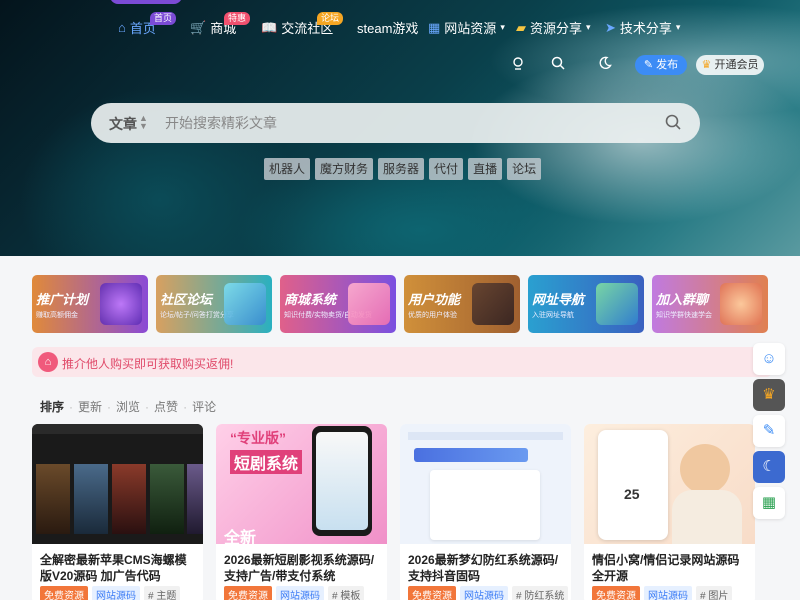 This screenshot has width=800, height=600. What do you see at coordinates (769, 467) in the screenshot?
I see `moon-icon: ☾` at bounding box center [769, 467].